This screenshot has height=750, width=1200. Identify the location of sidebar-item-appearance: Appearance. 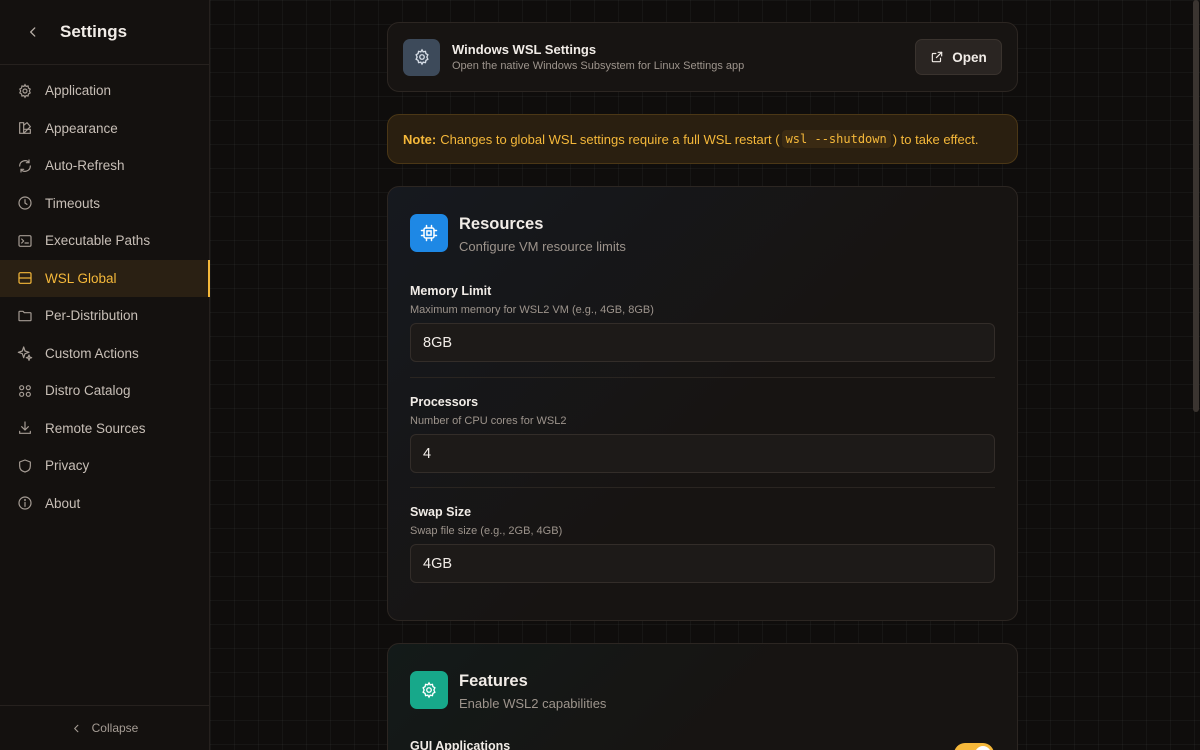
(104, 129).